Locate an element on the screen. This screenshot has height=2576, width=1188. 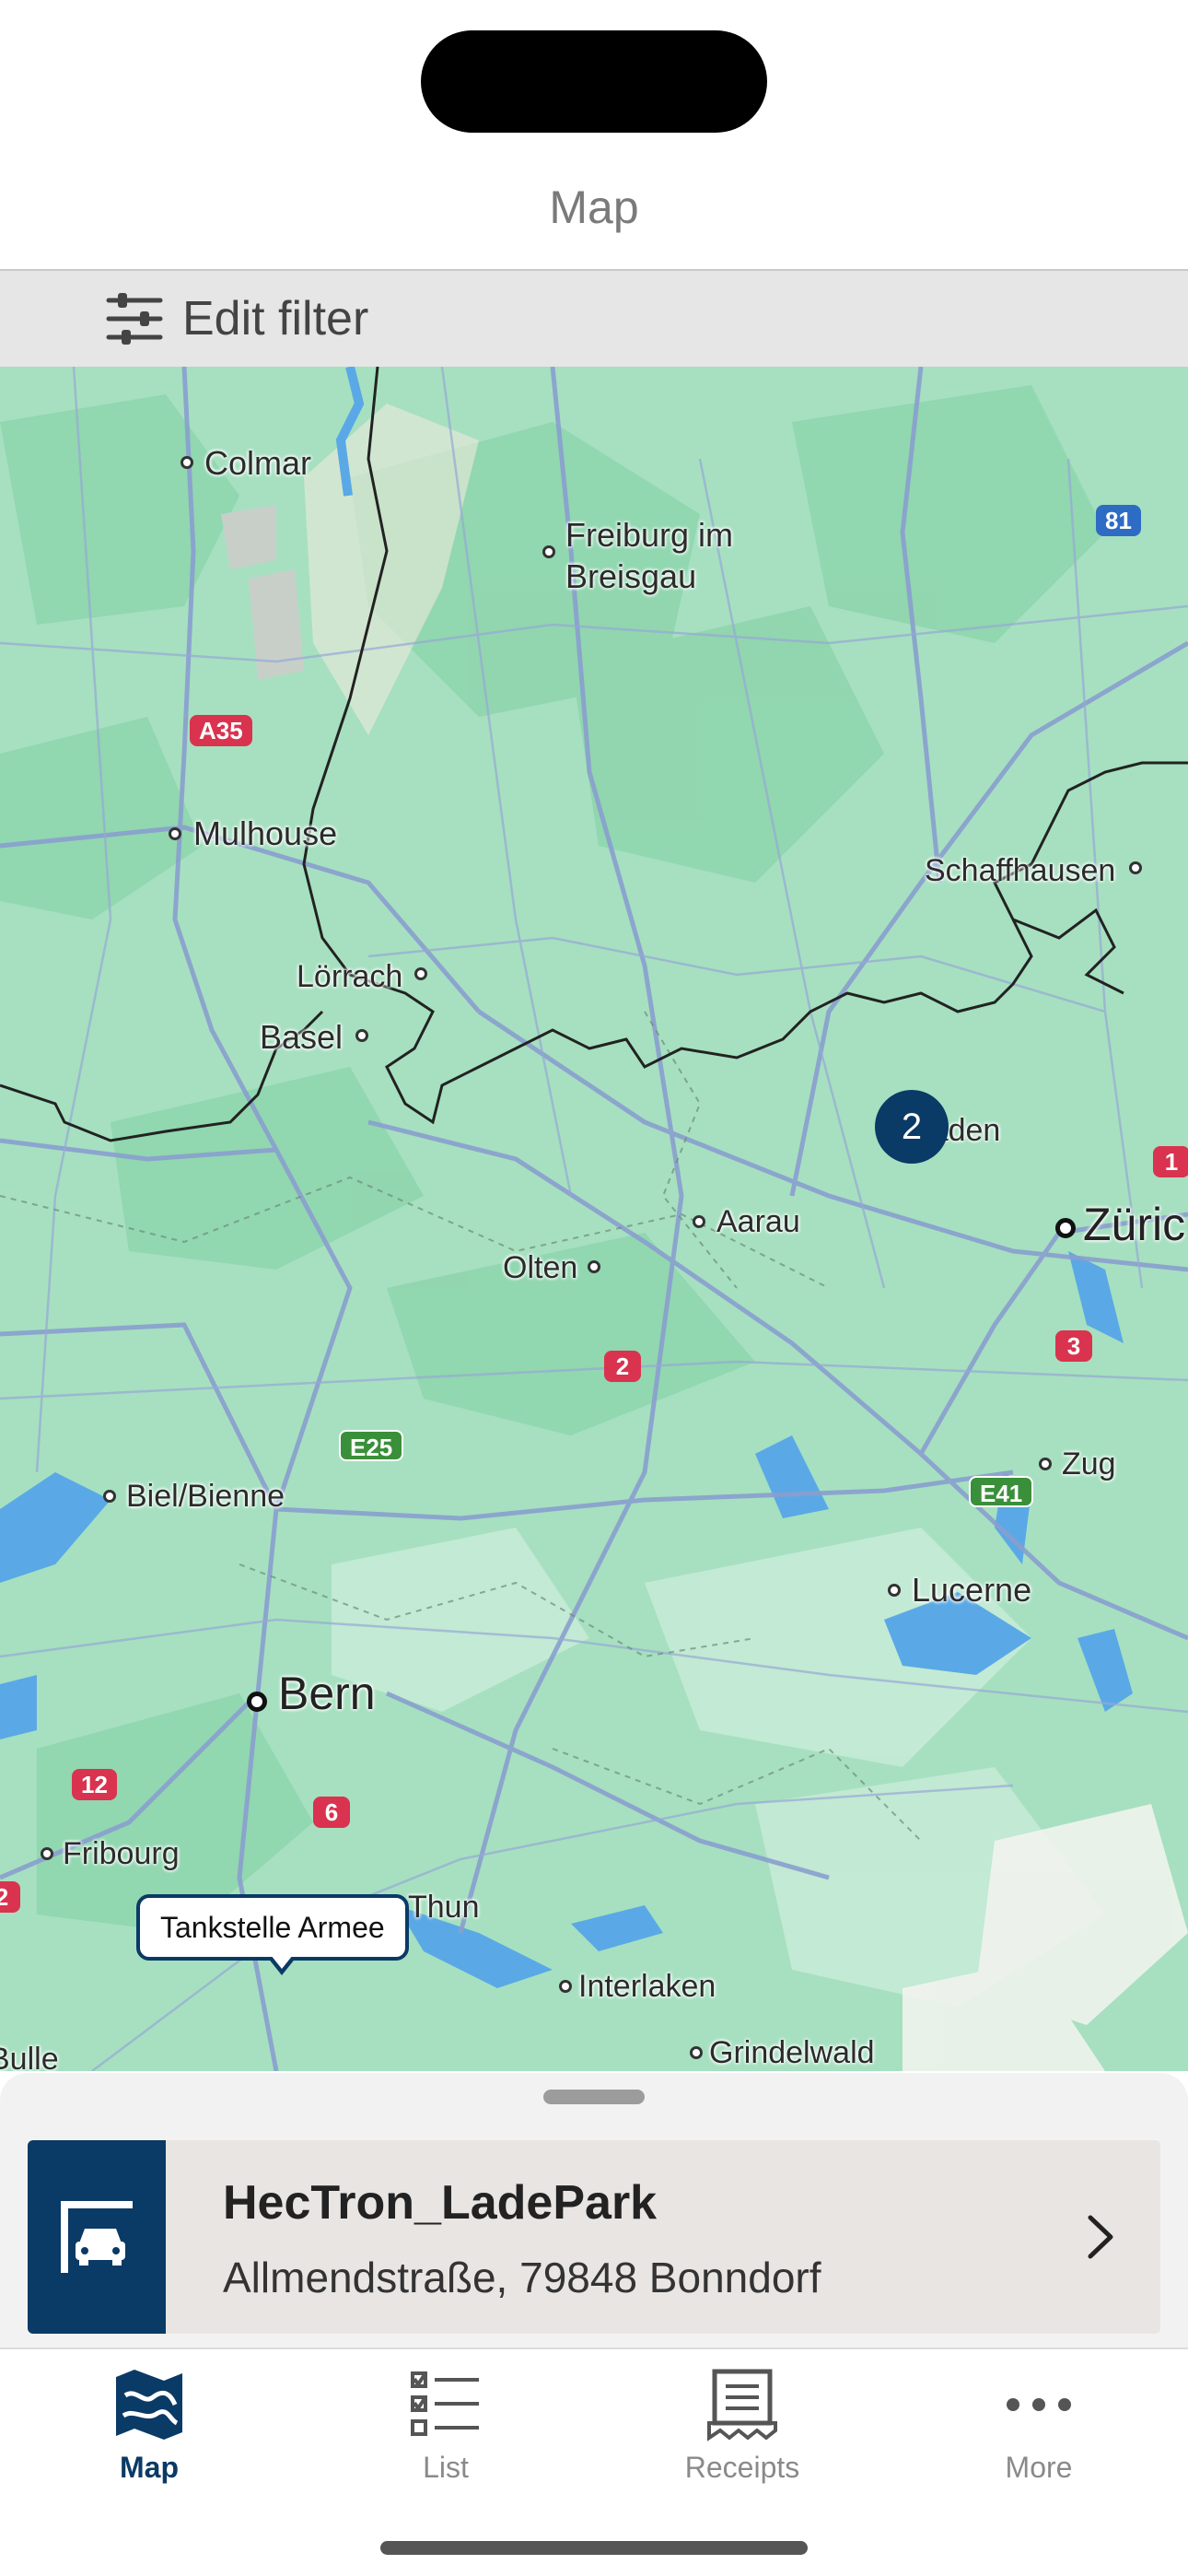
interlaken-marker is located at coordinates (565, 1986).